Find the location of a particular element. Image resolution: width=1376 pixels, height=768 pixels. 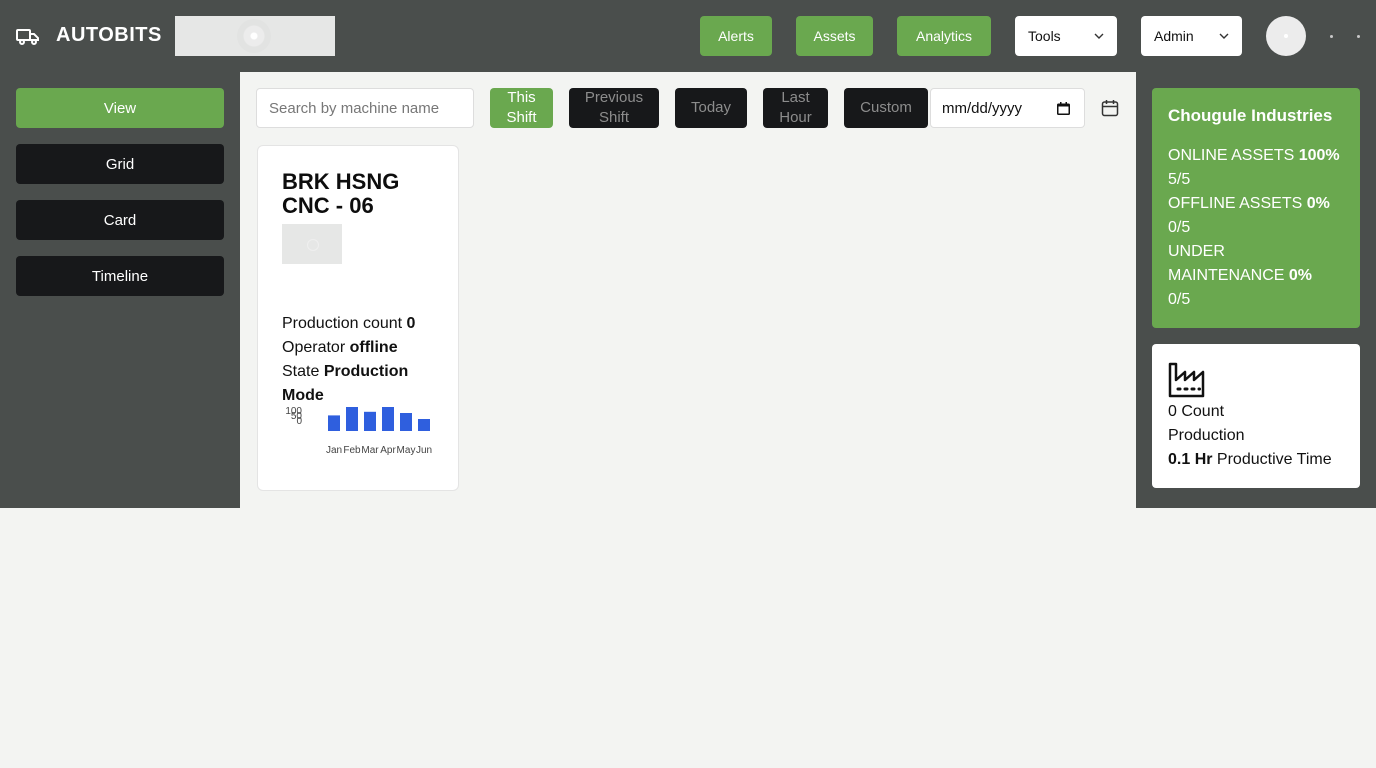

assets-button: Assets is located at coordinates (834, 36).